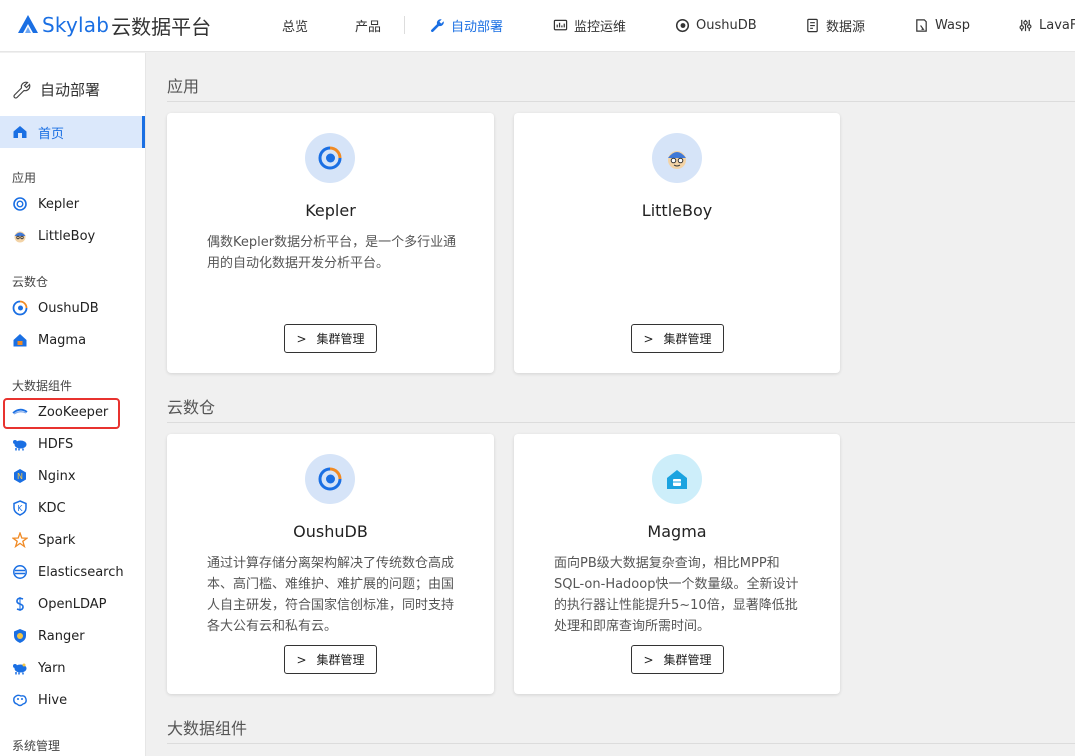 The width and height of the screenshot is (1075, 756). Describe the element at coordinates (20, 237) in the screenshot. I see `littleboy-icon` at that location.